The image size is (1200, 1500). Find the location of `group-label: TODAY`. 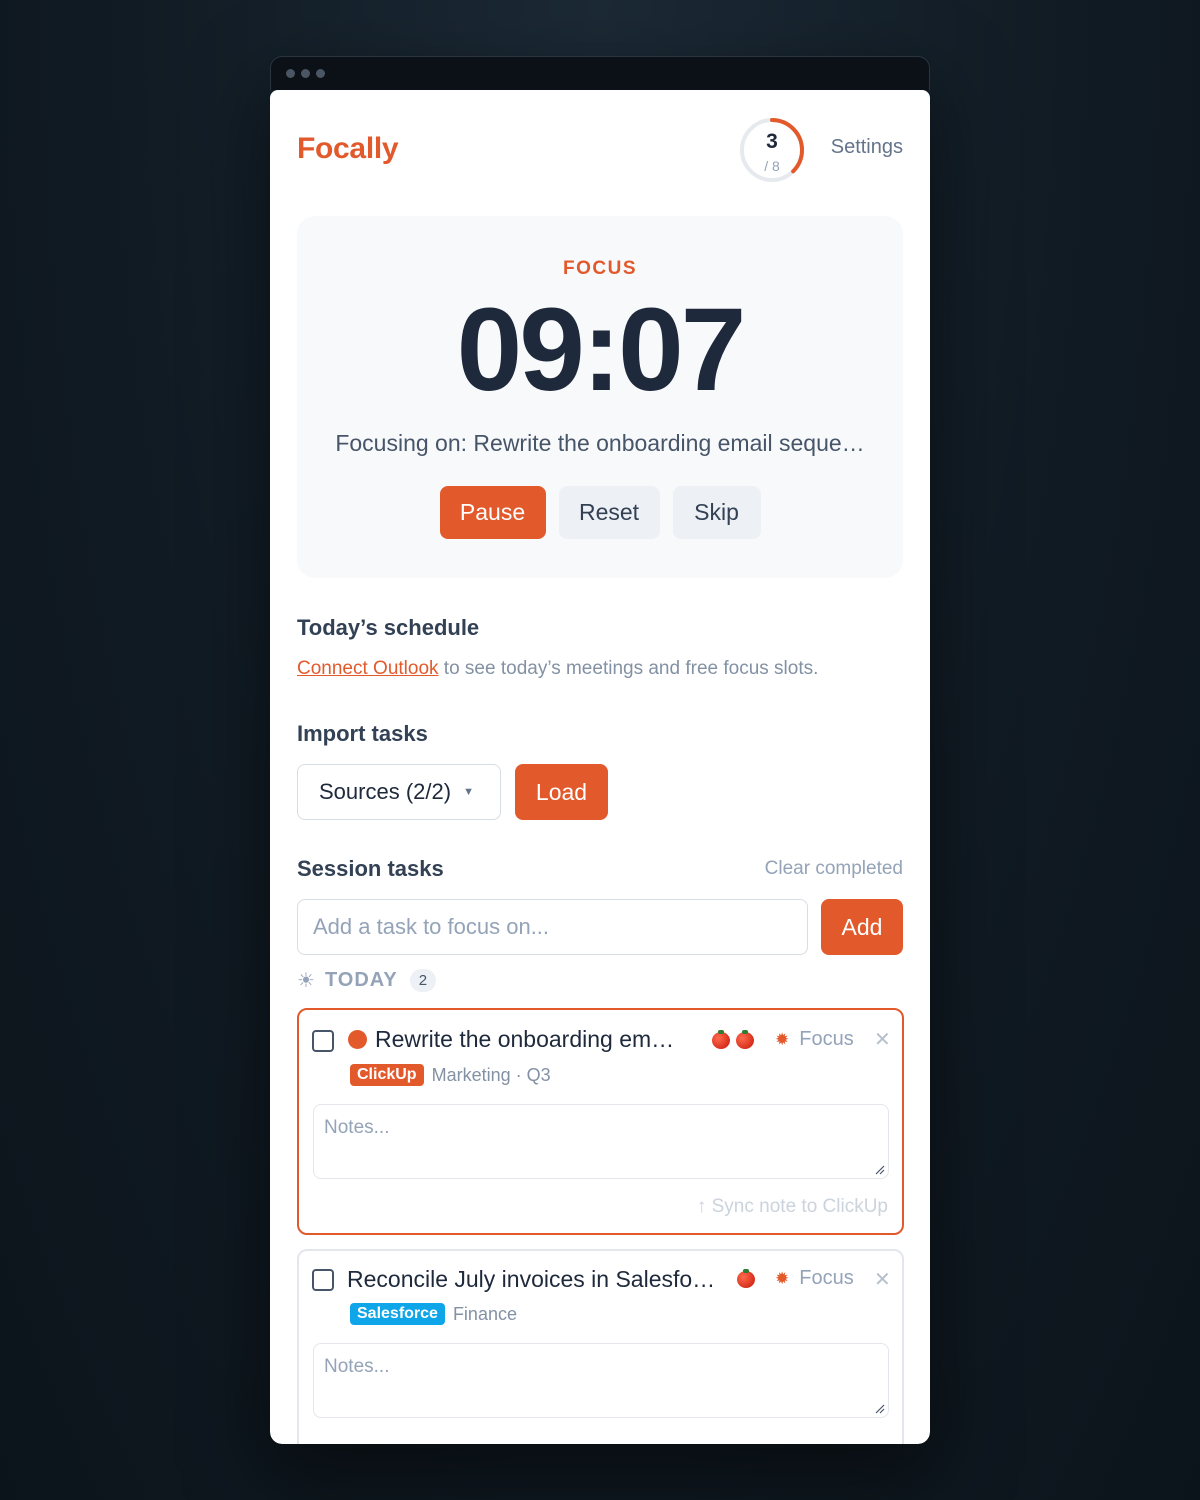

group-label: TODAY is located at coordinates (361, 980).